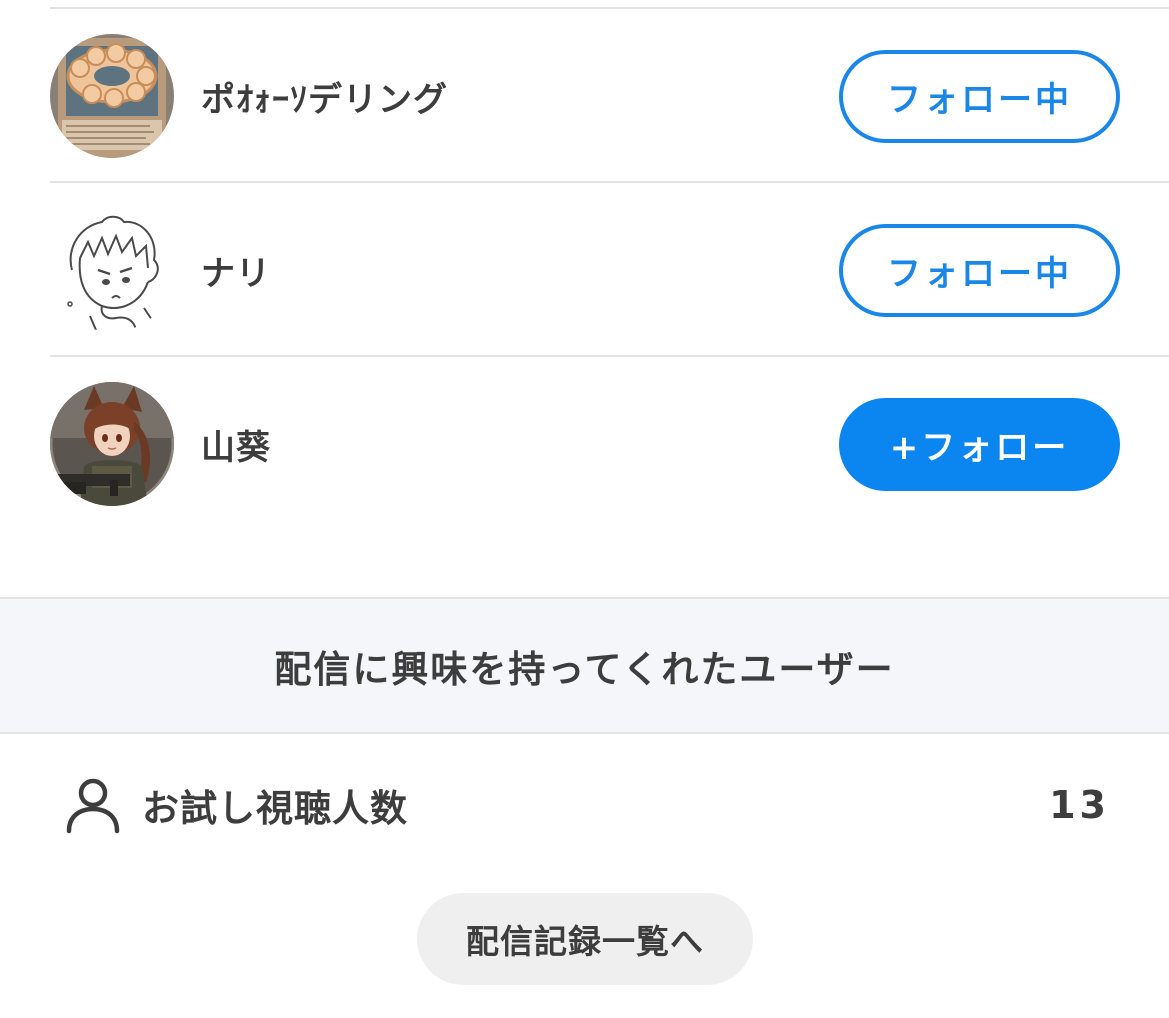 This screenshot has height=1018, width=1169. Describe the element at coordinates (236, 444) in the screenshot. I see `user-name: 山葵` at that location.